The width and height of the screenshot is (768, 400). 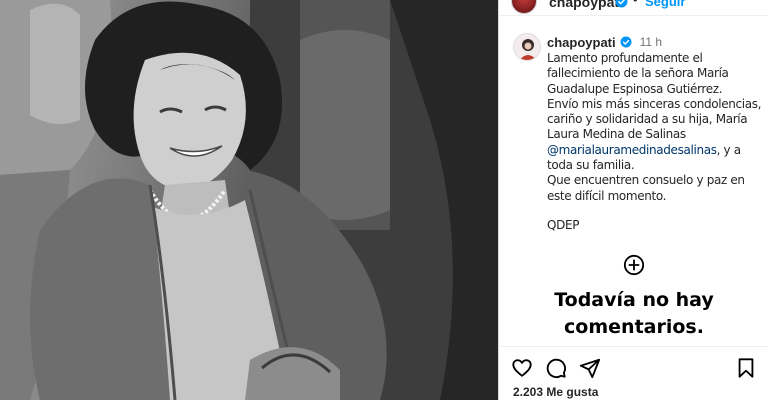 I want to click on caption-username: chapoypati, so click(x=581, y=42).